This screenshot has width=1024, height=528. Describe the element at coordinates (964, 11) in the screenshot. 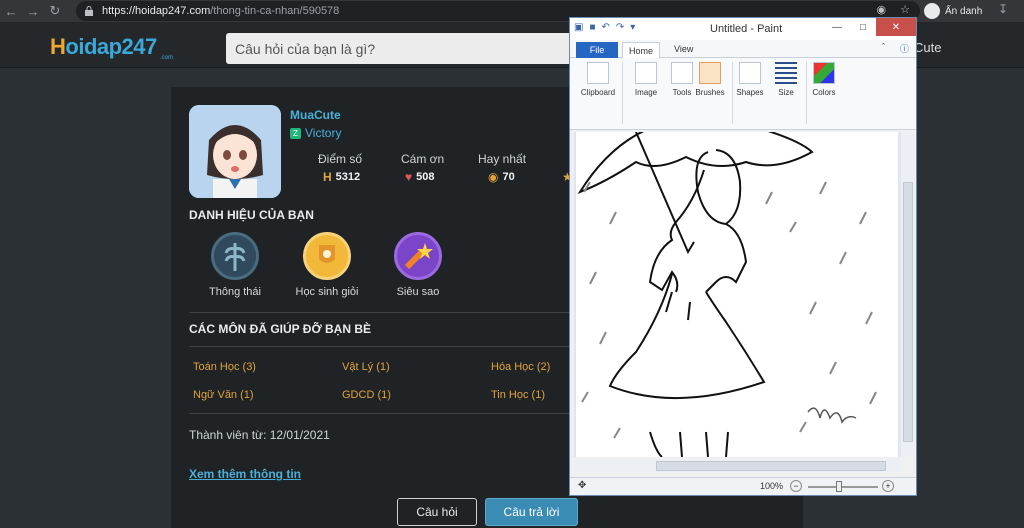

I see `incognito-label: Ẩn danh` at that location.